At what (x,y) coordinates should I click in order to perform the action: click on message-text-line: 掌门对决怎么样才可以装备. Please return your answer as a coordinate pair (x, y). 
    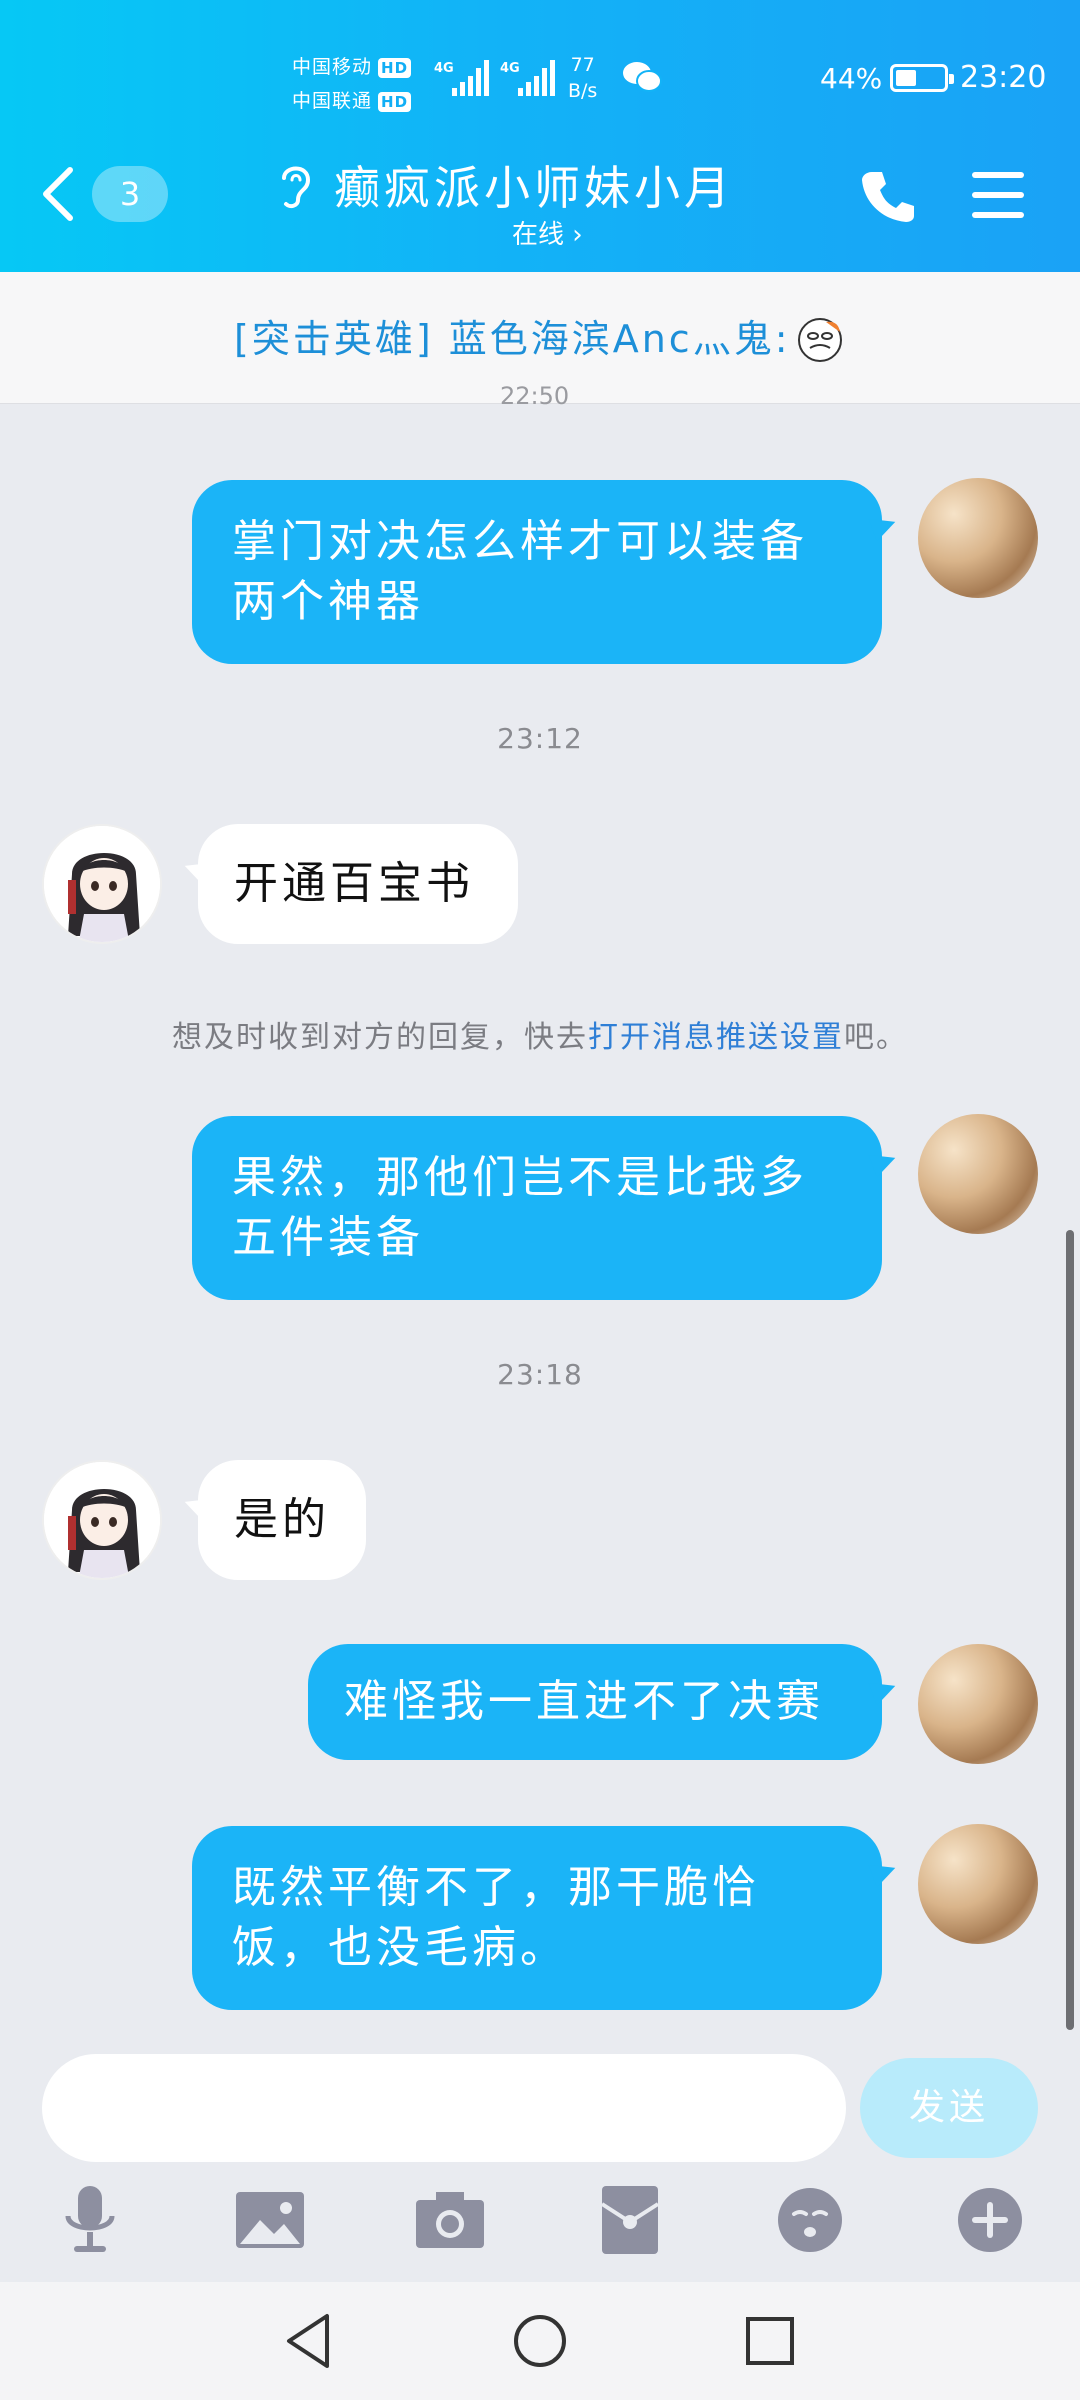
    Looking at the image, I should click on (520, 541).